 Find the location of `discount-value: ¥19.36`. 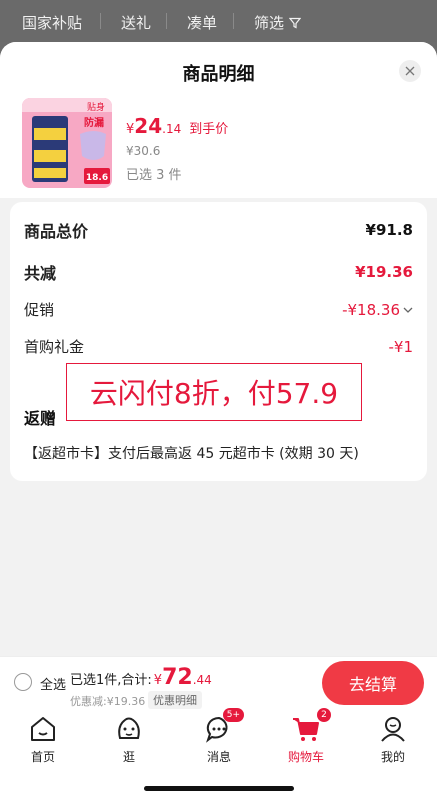

discount-value: ¥19.36 is located at coordinates (384, 272).